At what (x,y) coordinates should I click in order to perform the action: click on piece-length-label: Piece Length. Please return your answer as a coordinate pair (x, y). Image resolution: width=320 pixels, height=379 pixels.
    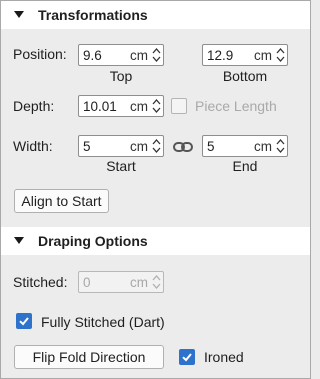
    Looking at the image, I should click on (236, 106).